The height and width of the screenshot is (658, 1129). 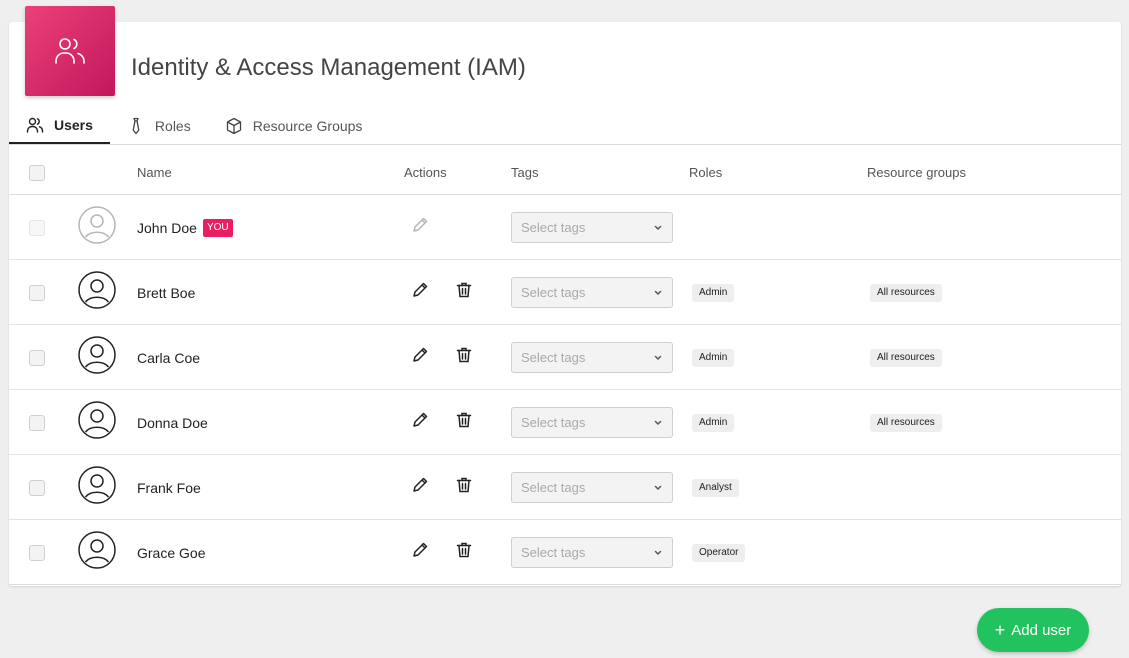 I want to click on user-name-text: Grace Goe, so click(x=171, y=552).